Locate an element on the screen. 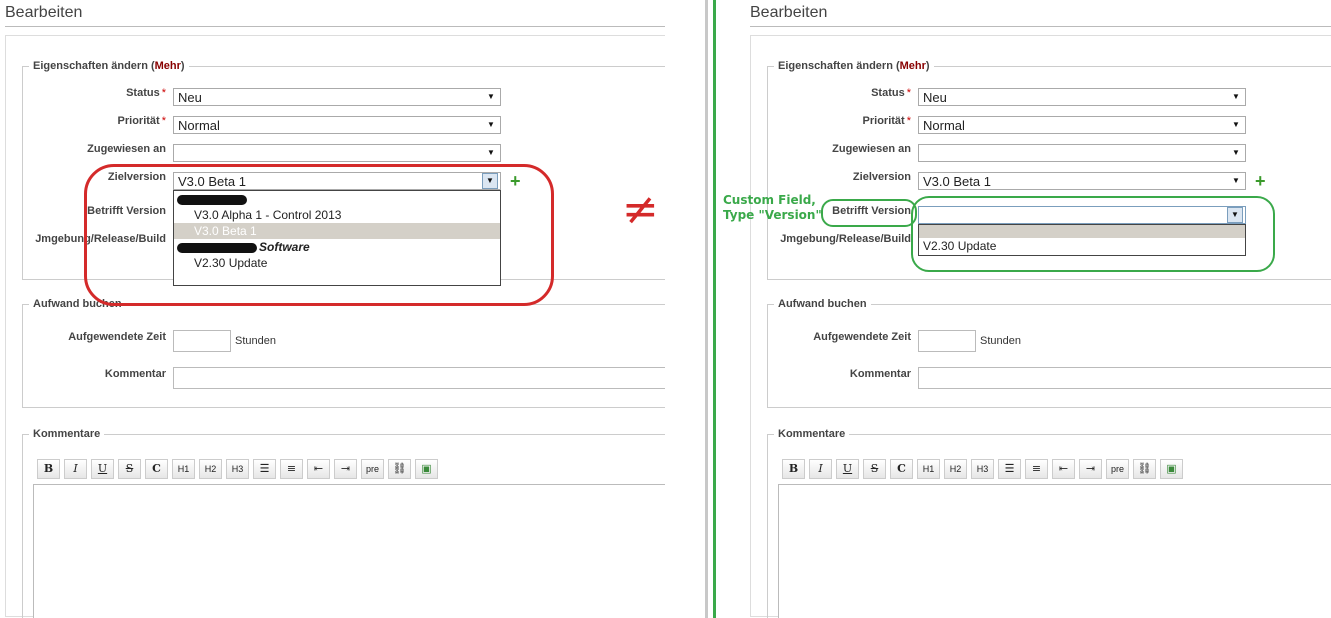 The height and width of the screenshot is (618, 1331). target-version-select: V3.0 Beta 1 ▼ is located at coordinates (1082, 181).